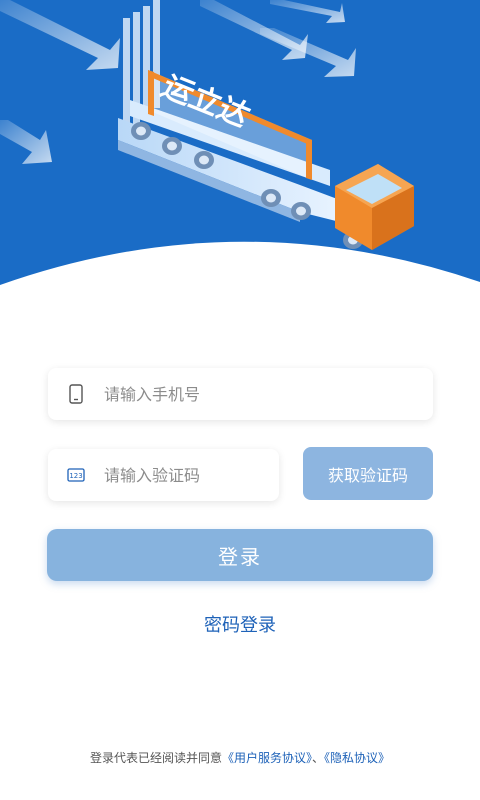 The height and width of the screenshot is (800, 480). Describe the element at coordinates (368, 473) in the screenshot. I see `get-code-button: 获取验证码` at that location.